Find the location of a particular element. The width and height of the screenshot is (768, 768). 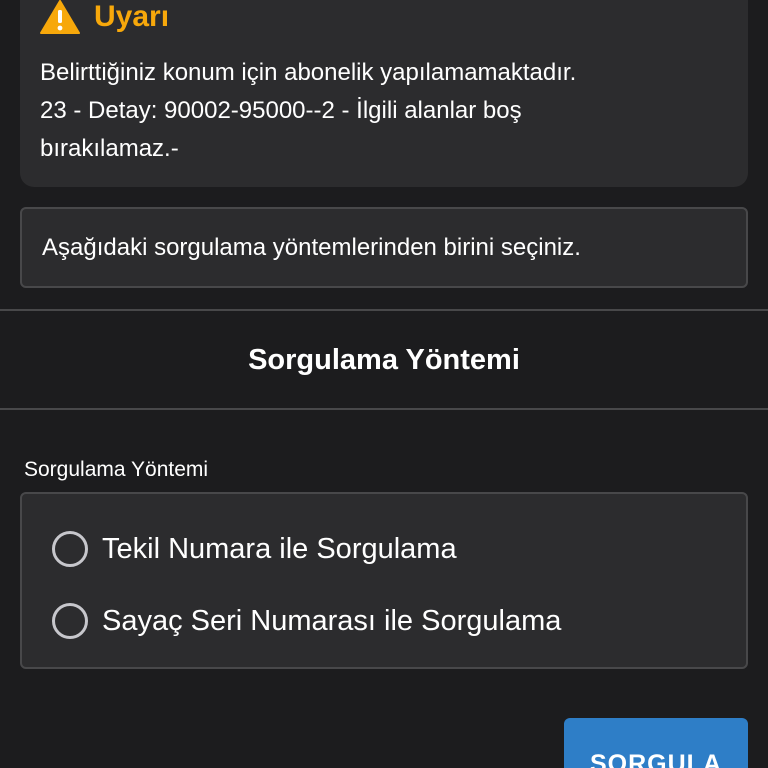

radio-option-tekil-numara: Tekil Numara ile Sorgulama is located at coordinates (254, 549).